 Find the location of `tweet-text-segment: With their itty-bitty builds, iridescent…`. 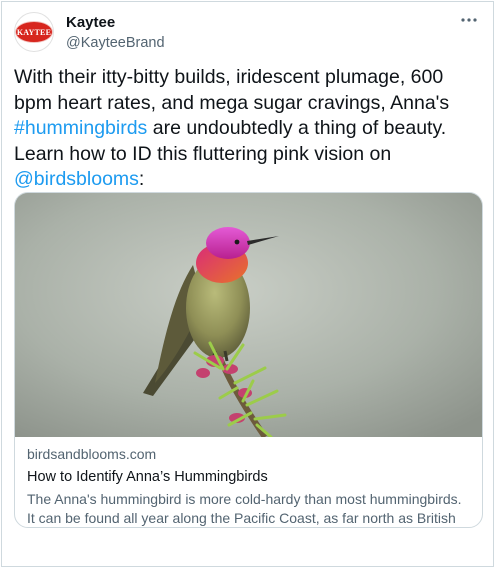

tweet-text-segment: With their itty-bitty builds, iridescent… is located at coordinates (232, 90).